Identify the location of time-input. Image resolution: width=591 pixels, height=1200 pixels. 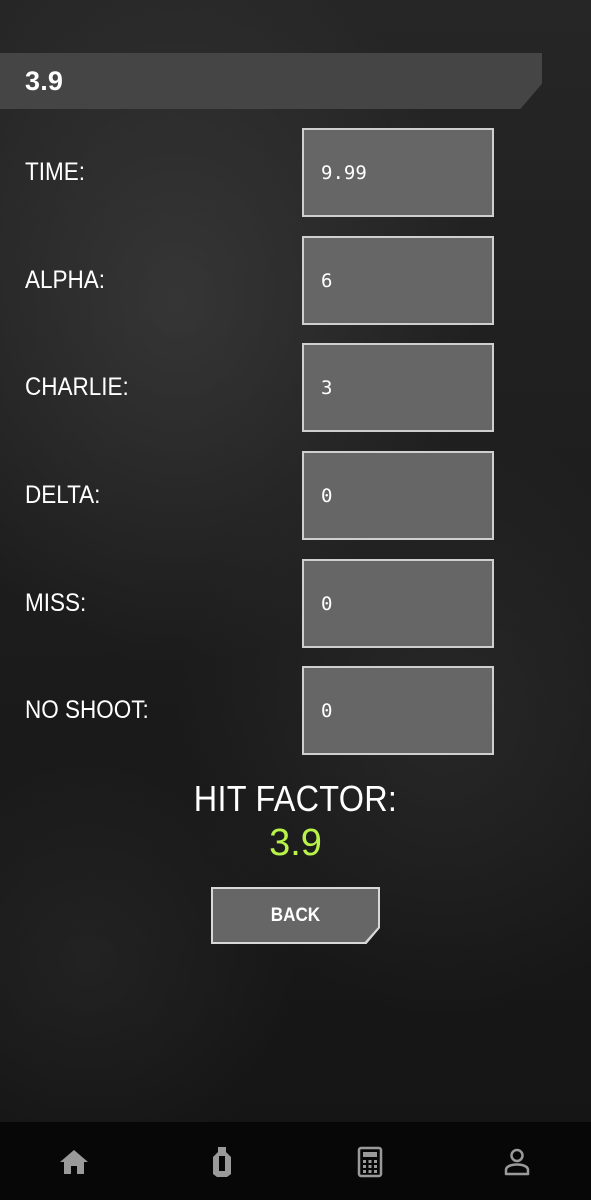
(398, 172).